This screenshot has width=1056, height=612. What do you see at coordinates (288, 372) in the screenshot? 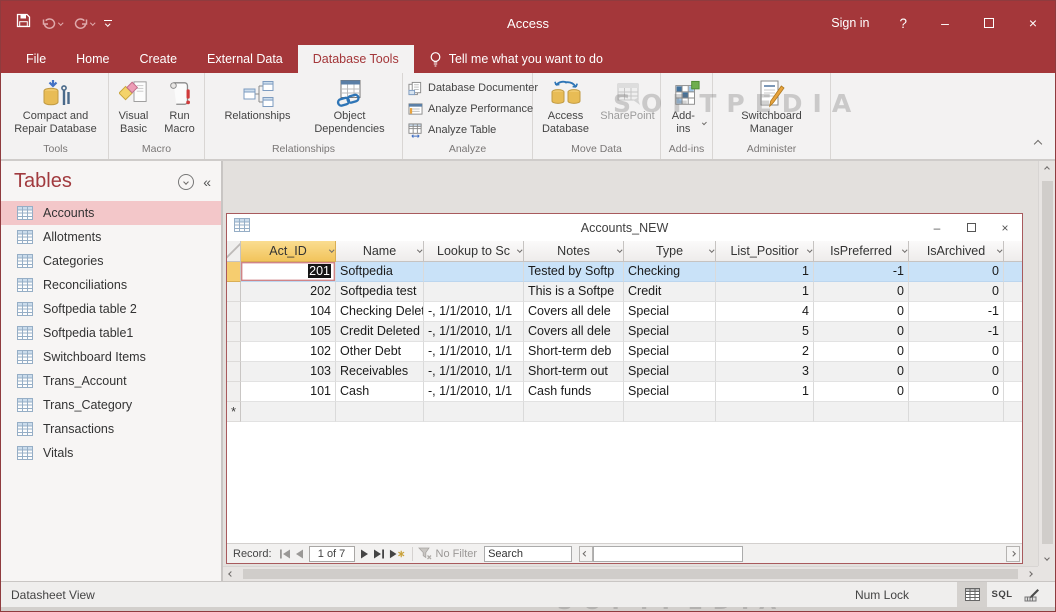
I see `cell-act-id: 103` at bounding box center [288, 372].